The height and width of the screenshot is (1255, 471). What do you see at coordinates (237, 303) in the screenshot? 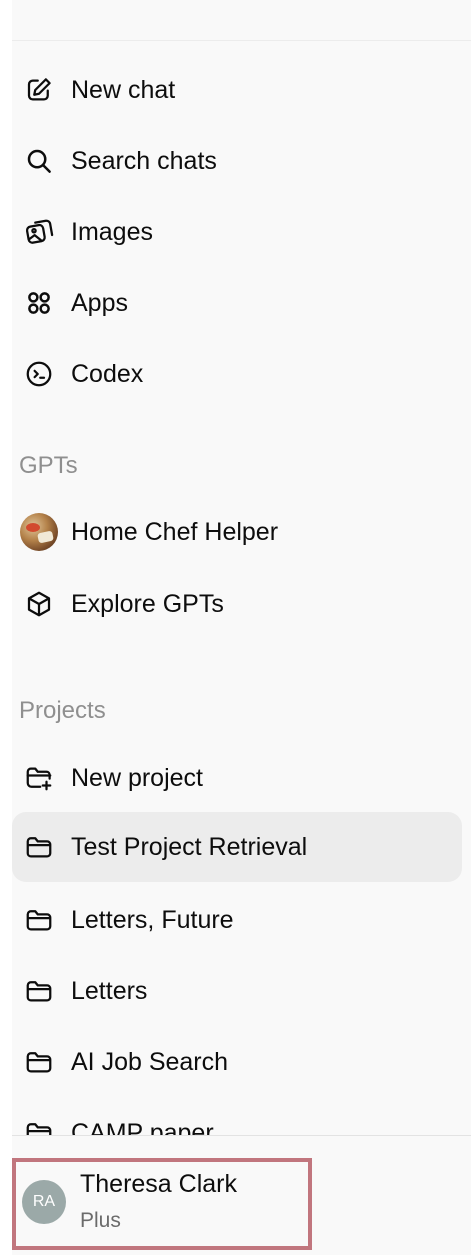
I see `apps-button: Apps` at bounding box center [237, 303].